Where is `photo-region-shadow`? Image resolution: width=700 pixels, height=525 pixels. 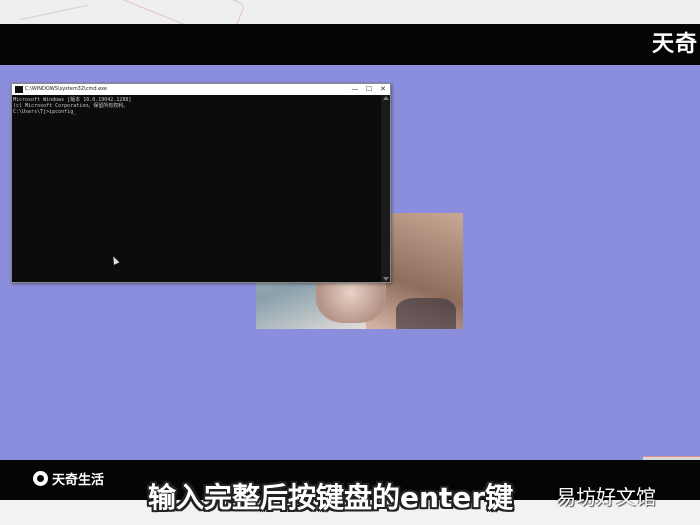
photo-region-shadow is located at coordinates (426, 313).